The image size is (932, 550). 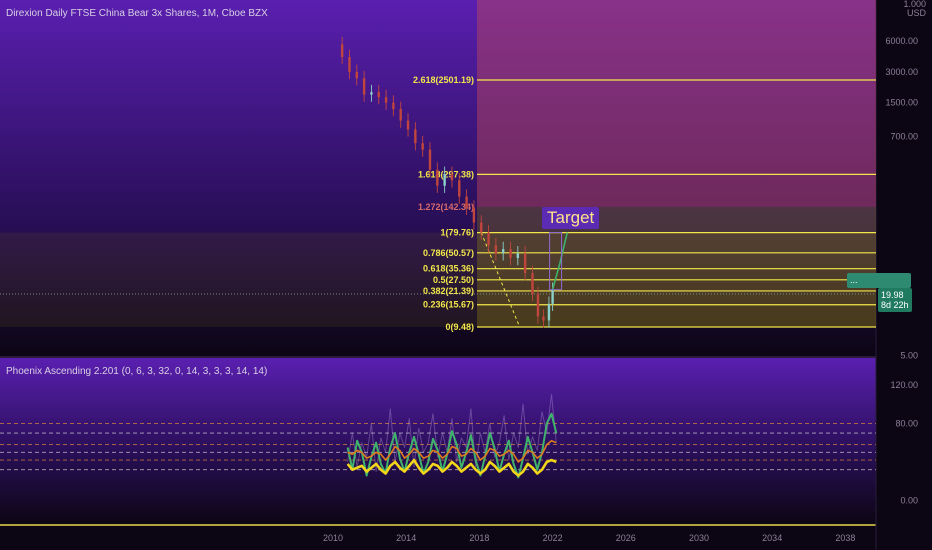 I want to click on fib-label-1.618: 1.618(297.38), so click(x=446, y=174).